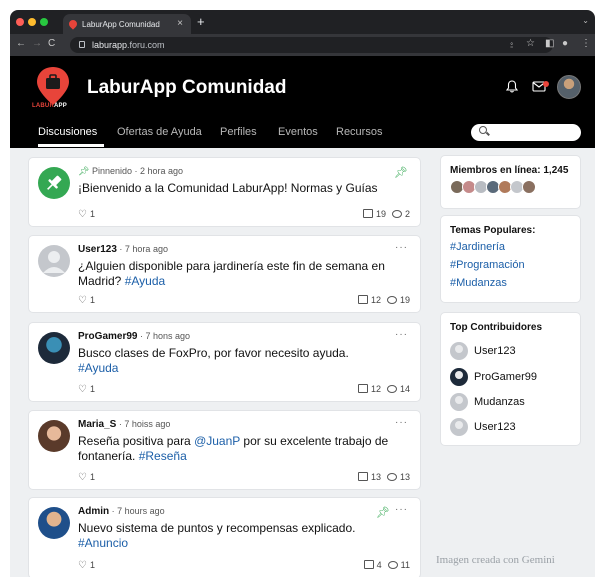  What do you see at coordinates (84, 171) in the screenshot?
I see `pin-small-icon: 📌︎` at bounding box center [84, 171].